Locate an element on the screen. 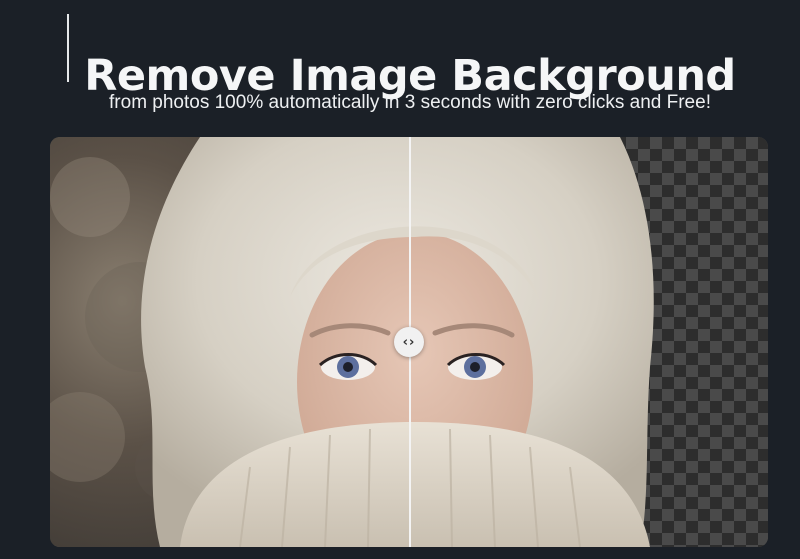 The image size is (800, 559). comparison-slider-handle: ‹› is located at coordinates (409, 342).